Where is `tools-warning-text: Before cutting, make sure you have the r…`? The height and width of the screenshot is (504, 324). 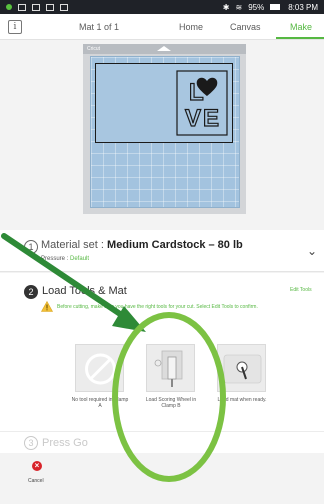
tools-warning-text: Before cutting, make sure you have the r… is located at coordinates (157, 307).